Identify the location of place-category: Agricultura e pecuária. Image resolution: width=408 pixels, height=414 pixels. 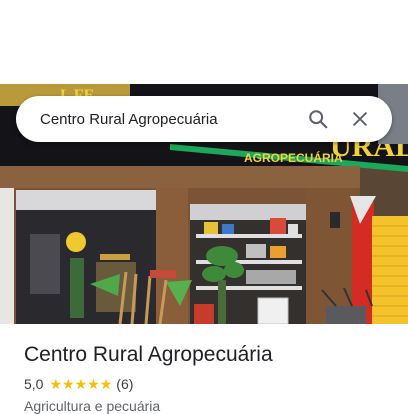
(92, 406).